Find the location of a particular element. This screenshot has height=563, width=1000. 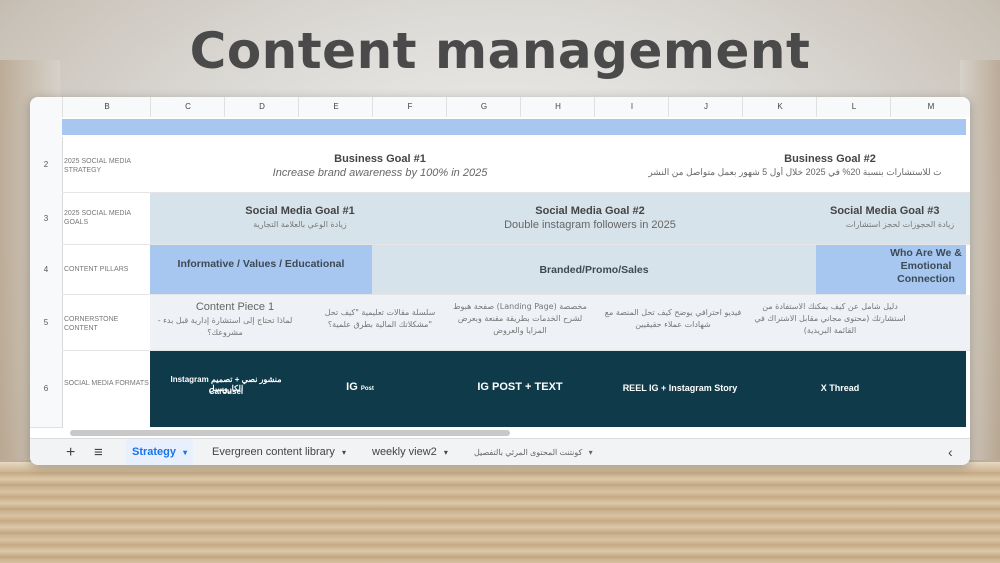

tab-strategy-dropdown-icon: ▾ is located at coordinates (185, 452).